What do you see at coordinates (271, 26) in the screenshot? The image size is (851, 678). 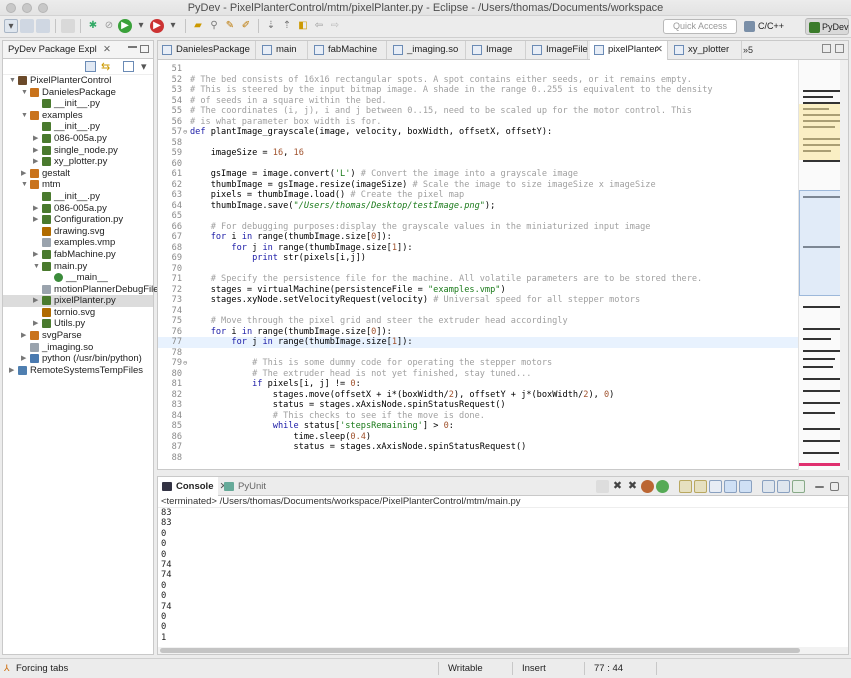 I see `next-annotation-icon: ⇣` at bounding box center [271, 26].